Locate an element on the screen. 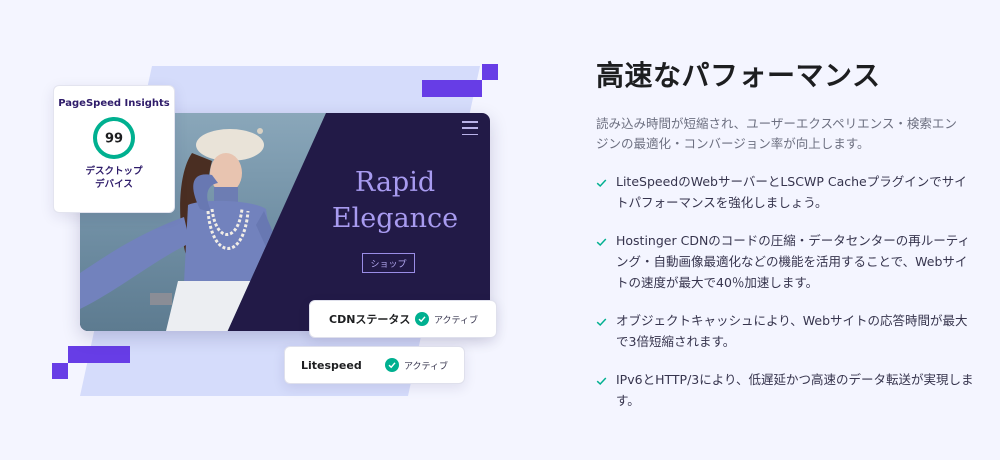  menu-icon is located at coordinates (470, 128).